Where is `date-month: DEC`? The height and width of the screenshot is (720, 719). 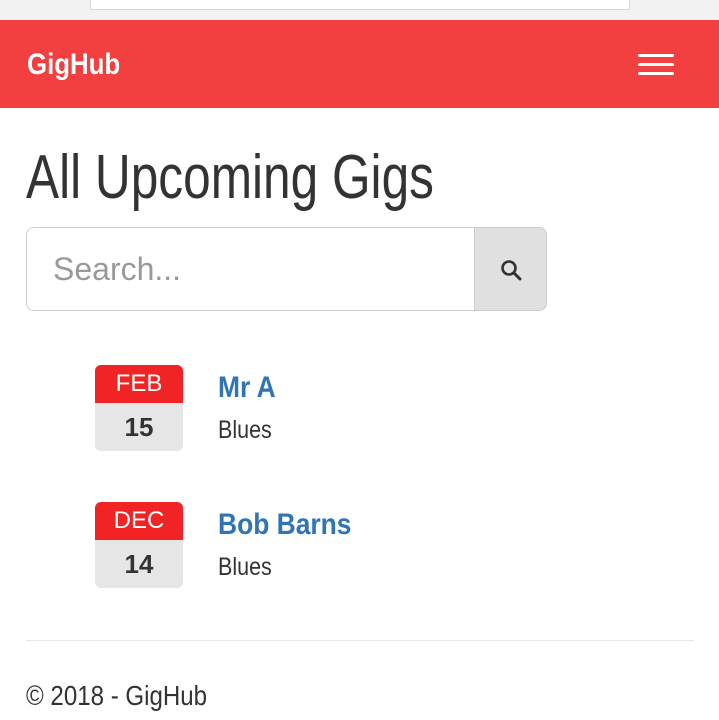 date-month: DEC is located at coordinates (139, 521).